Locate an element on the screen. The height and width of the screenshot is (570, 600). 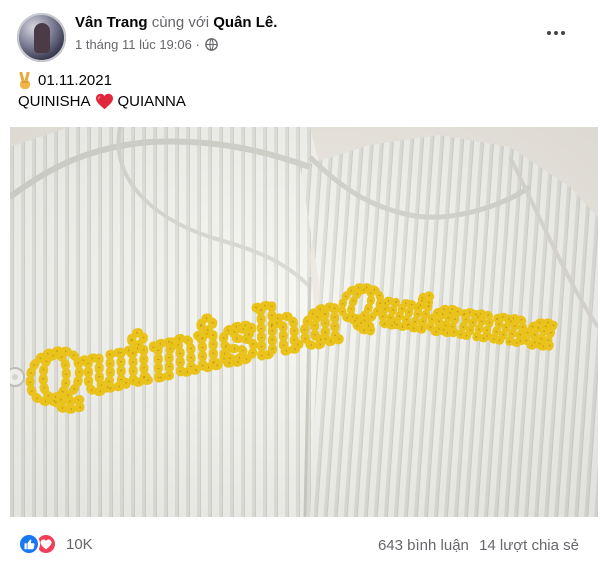
reaction-count: 10K is located at coordinates (79, 544).